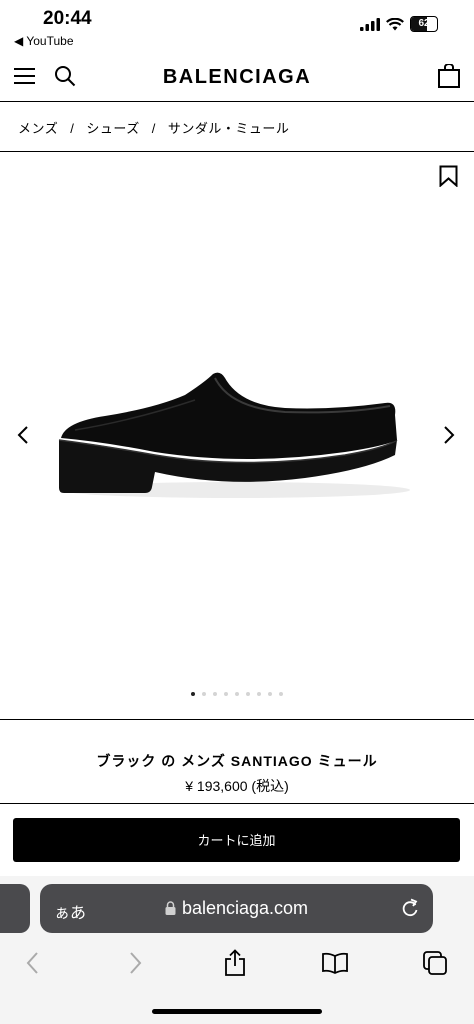 The image size is (474, 1024). I want to click on breadcrumb-divider, so click(237, 151).